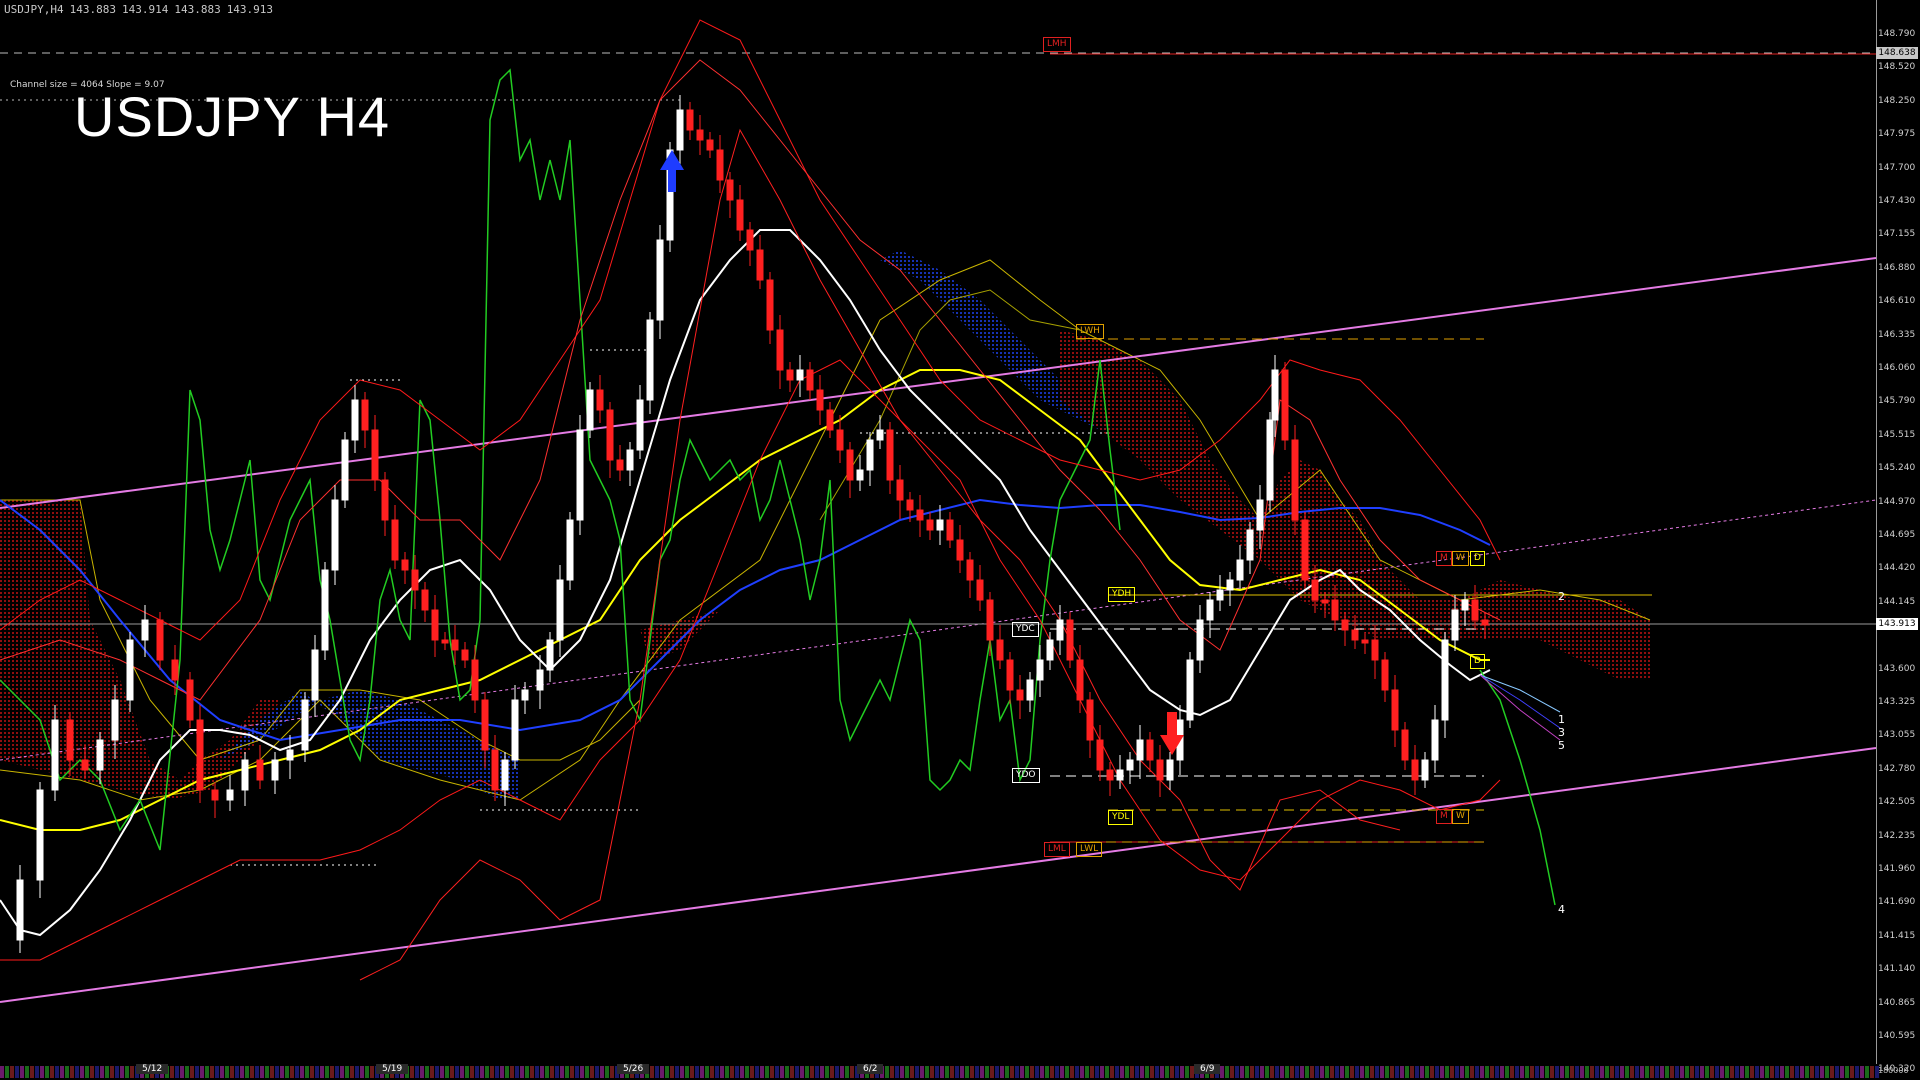  Describe the element at coordinates (1121, 817) in the screenshot. I see `level-tag-ydl: YDL` at that location.